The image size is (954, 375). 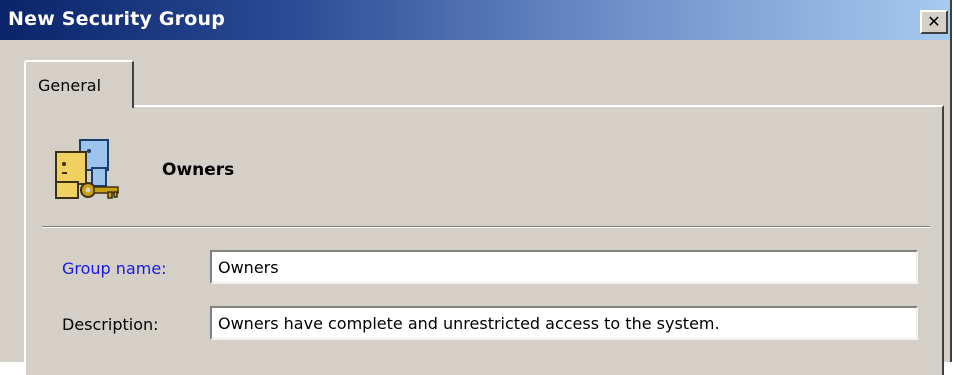 I want to click on group-name-label: Group name:, so click(x=114, y=268).